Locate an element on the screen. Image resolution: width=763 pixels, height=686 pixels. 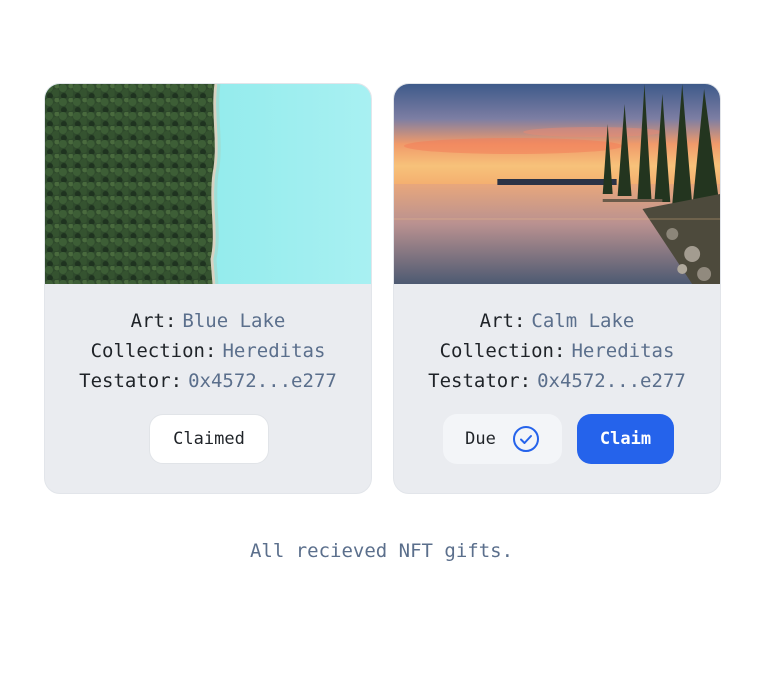
card-actions: Claimed is located at coordinates (208, 439).